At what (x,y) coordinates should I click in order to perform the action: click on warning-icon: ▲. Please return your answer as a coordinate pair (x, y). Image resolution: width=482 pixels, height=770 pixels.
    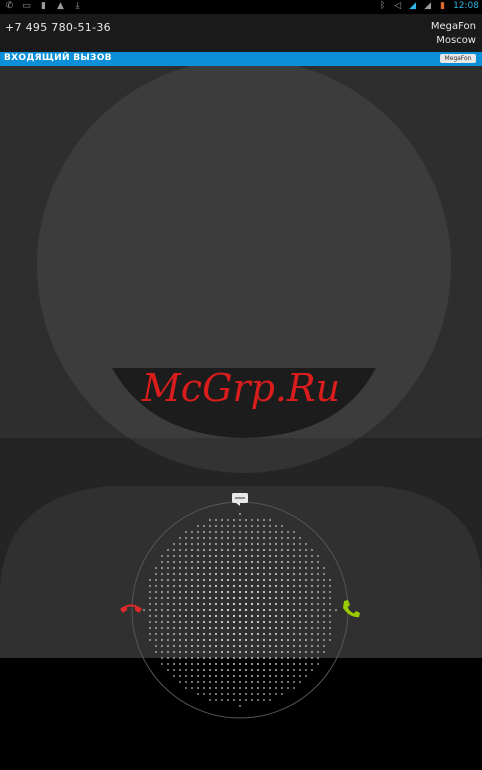
    Looking at the image, I should click on (60, 6).